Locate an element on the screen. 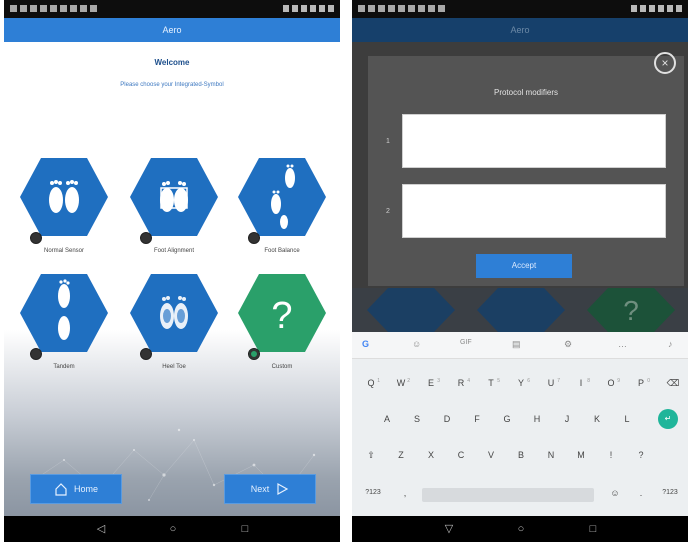 The height and width of the screenshot is (542, 688). next-button: Next is located at coordinates (270, 489).